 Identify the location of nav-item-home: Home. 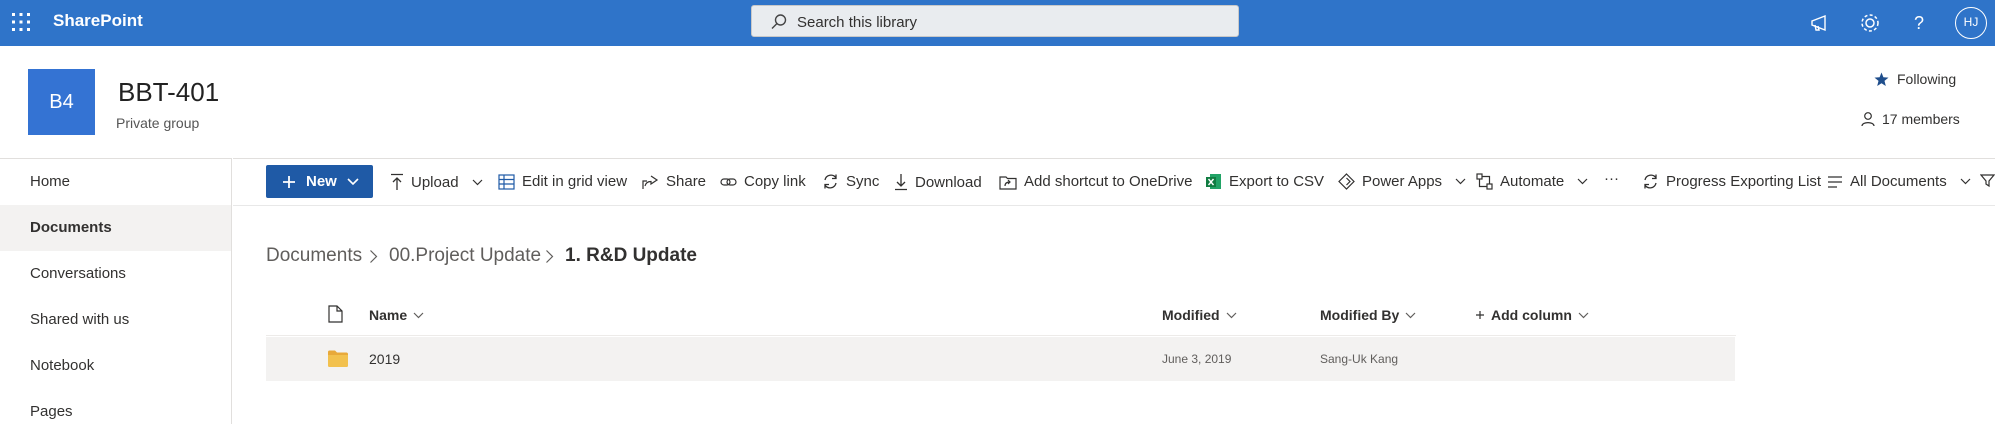
(115, 182).